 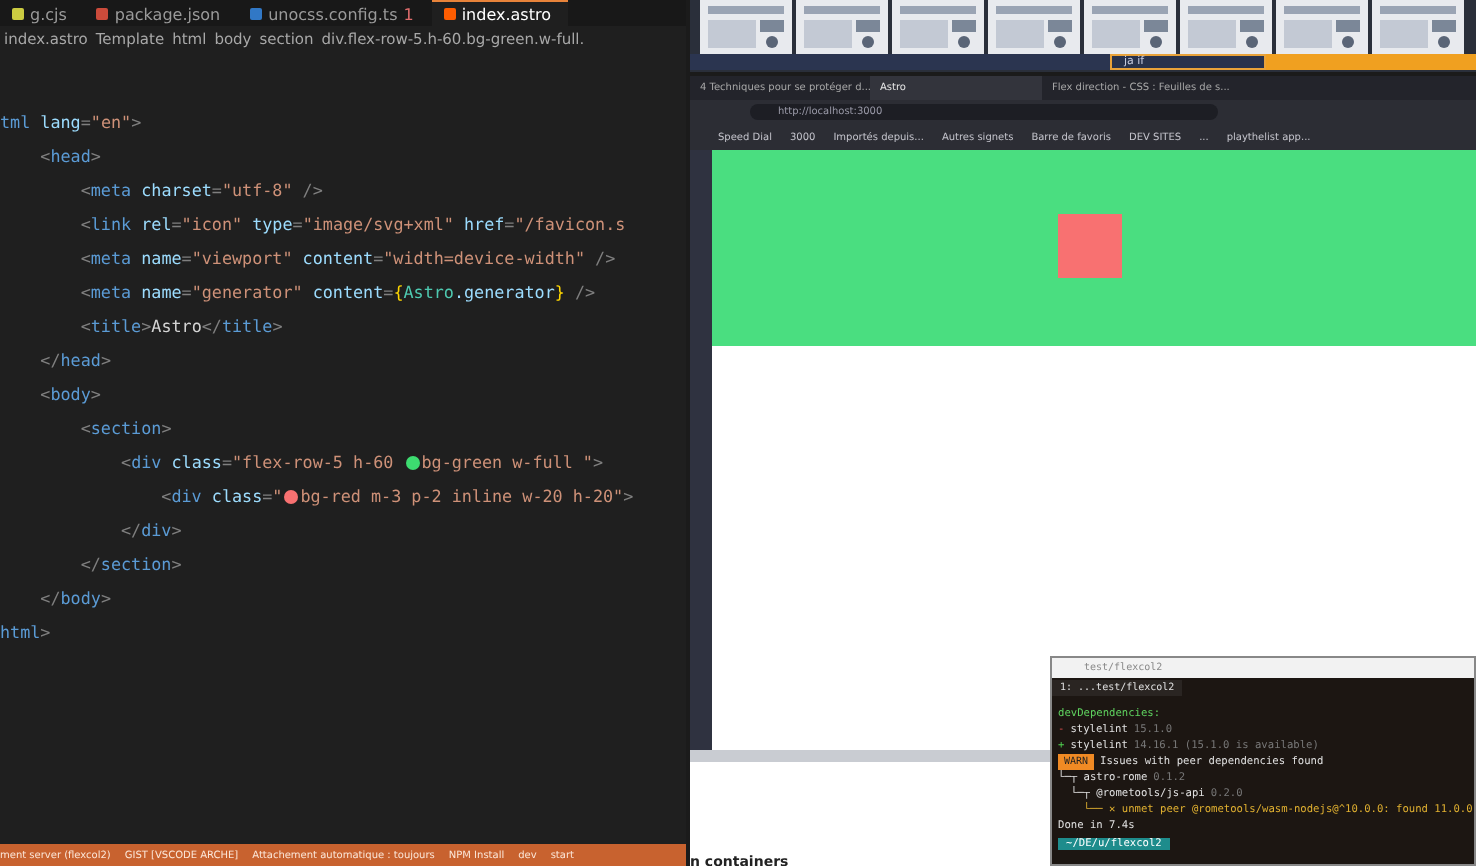 What do you see at coordinates (70, 157) in the screenshot?
I see `code-line: <head>` at bounding box center [70, 157].